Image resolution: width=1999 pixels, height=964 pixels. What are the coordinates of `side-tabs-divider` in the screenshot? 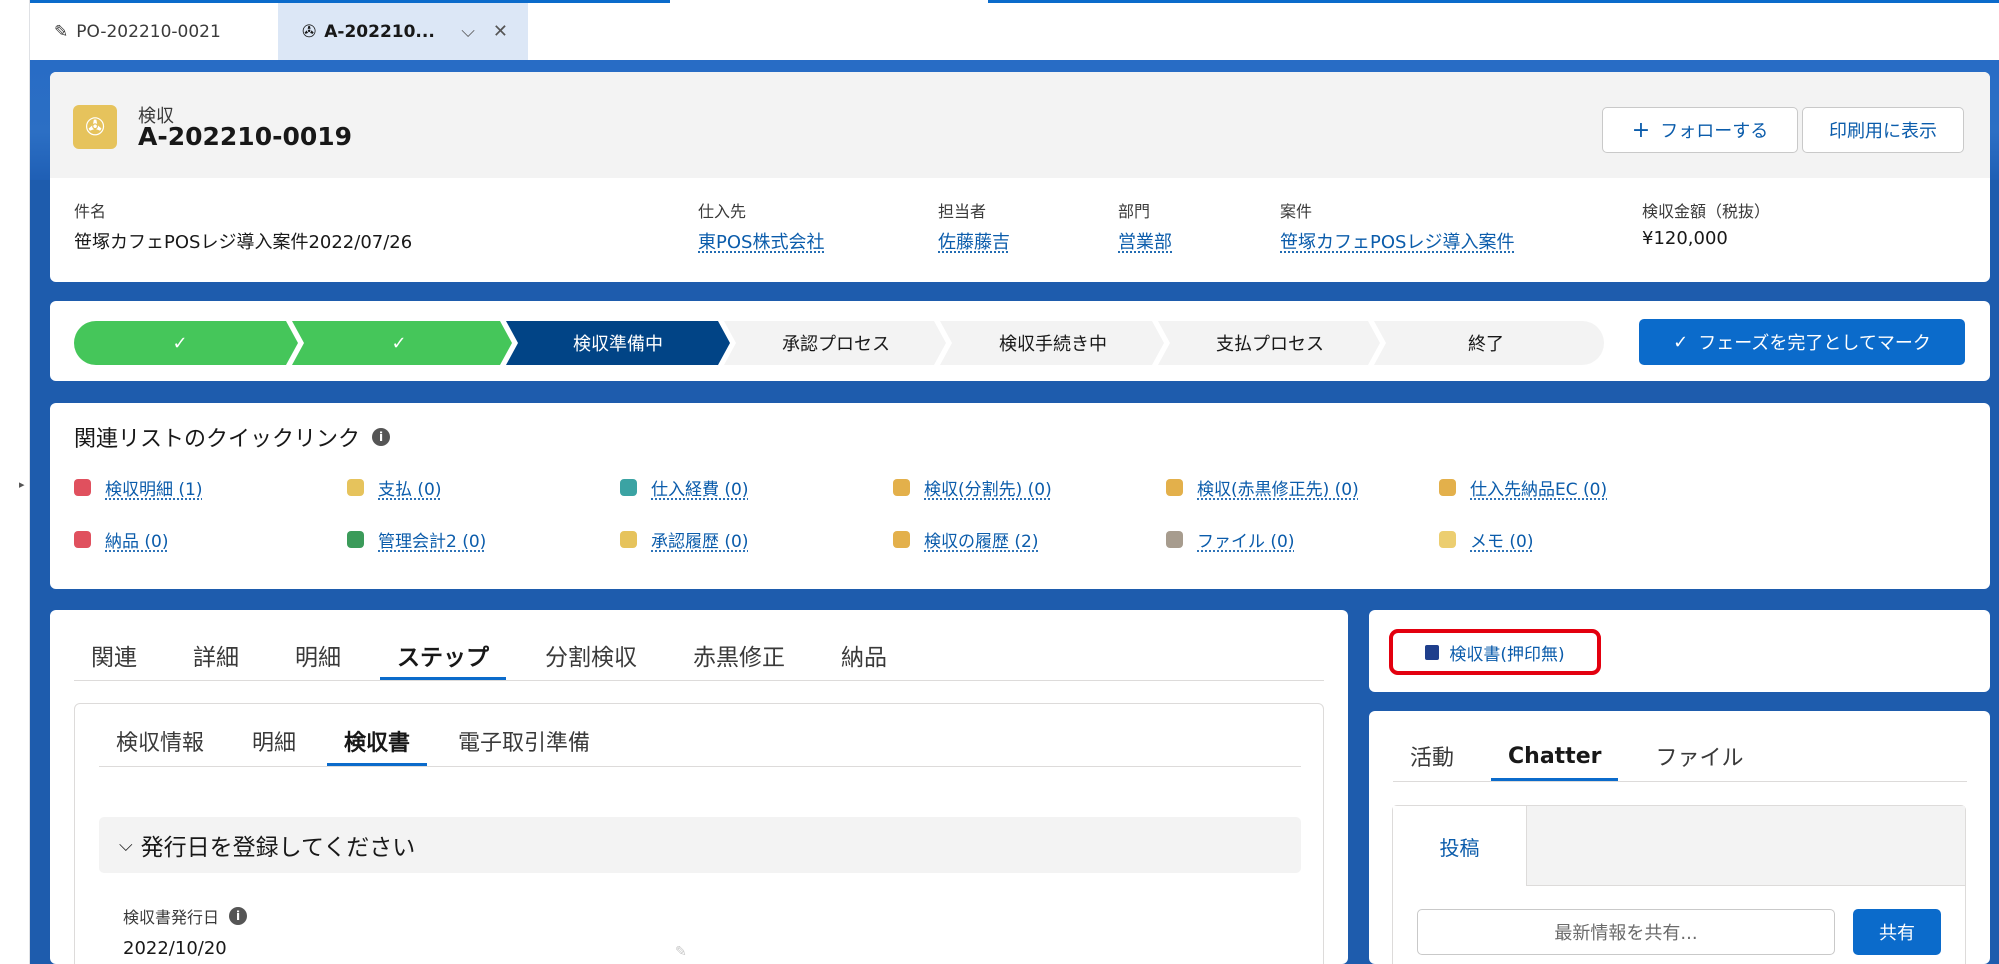 It's located at (1680, 781).